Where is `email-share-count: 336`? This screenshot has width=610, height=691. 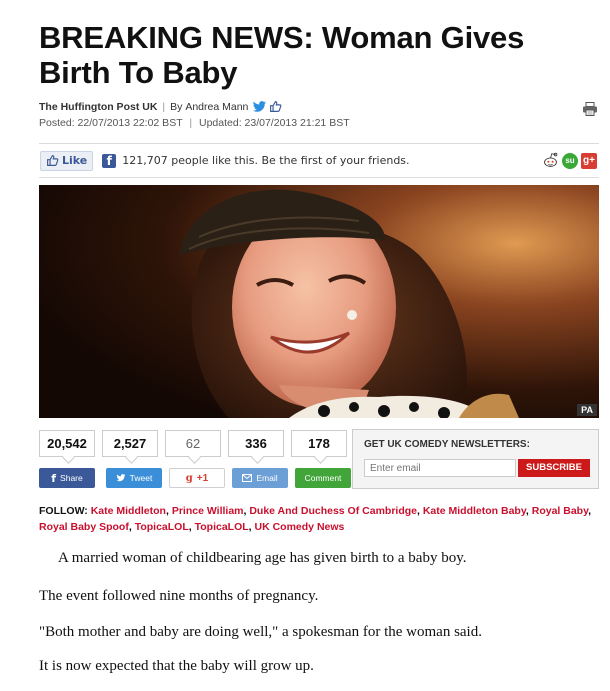
email-share-count: 336 is located at coordinates (256, 443).